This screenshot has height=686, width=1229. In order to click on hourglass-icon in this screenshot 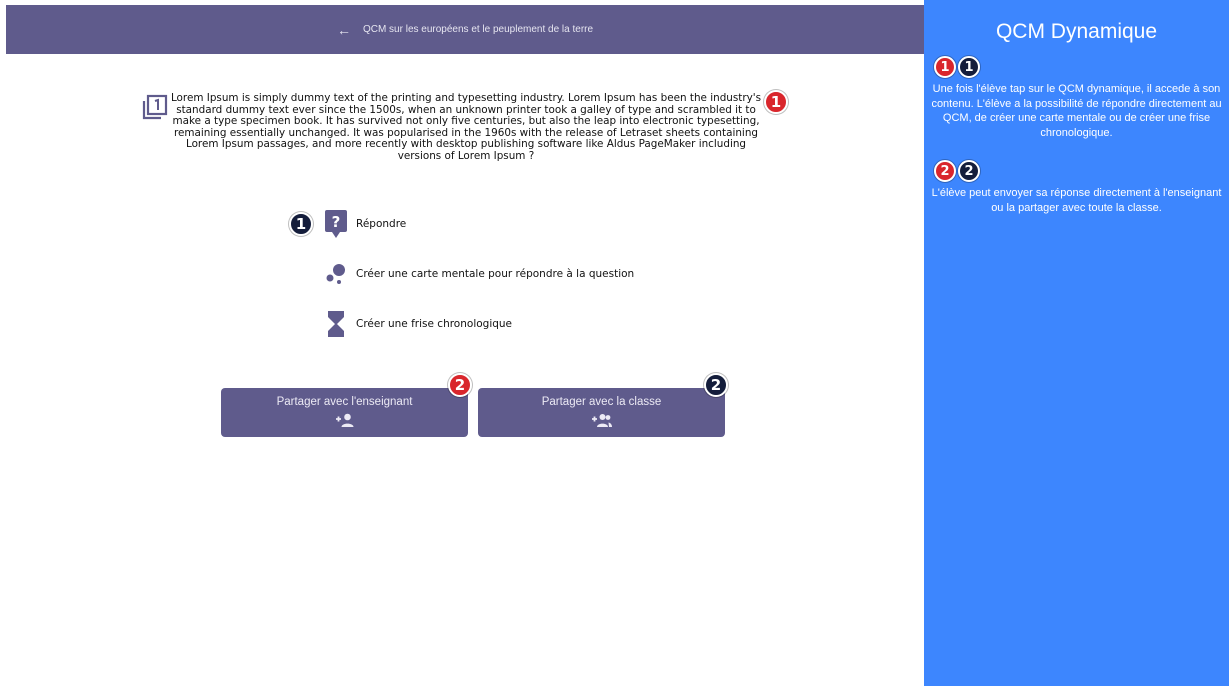, I will do `click(336, 324)`.